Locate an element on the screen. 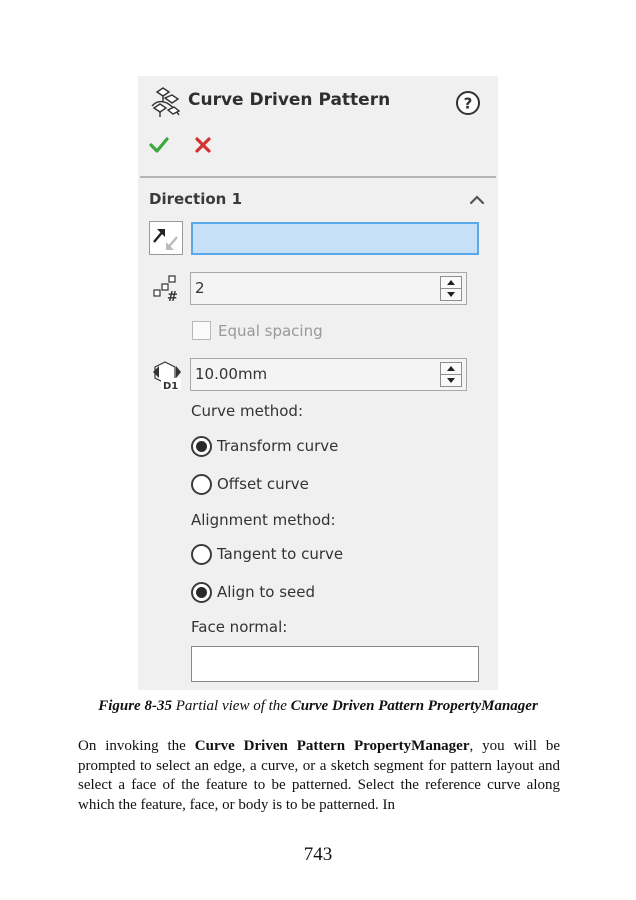  equal-spacing-checkbox is located at coordinates (201, 330).